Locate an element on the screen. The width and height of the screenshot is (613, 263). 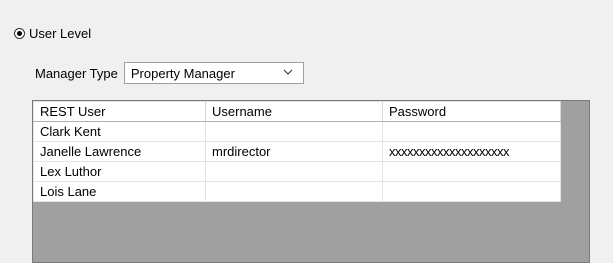
manager-type-selected-value: Property Manager is located at coordinates (182, 73).